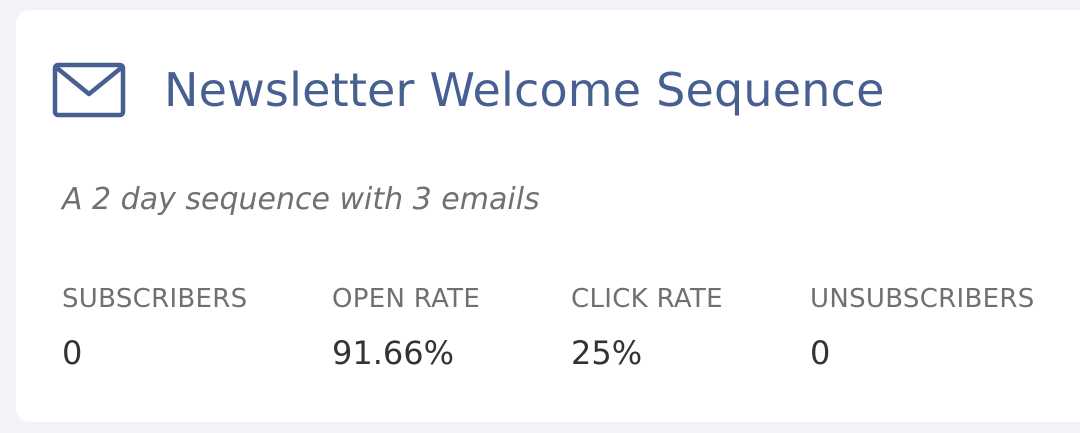 The image size is (1080, 433). I want to click on stat-subscribers: SUBSCRIBERS 0, so click(154, 328).